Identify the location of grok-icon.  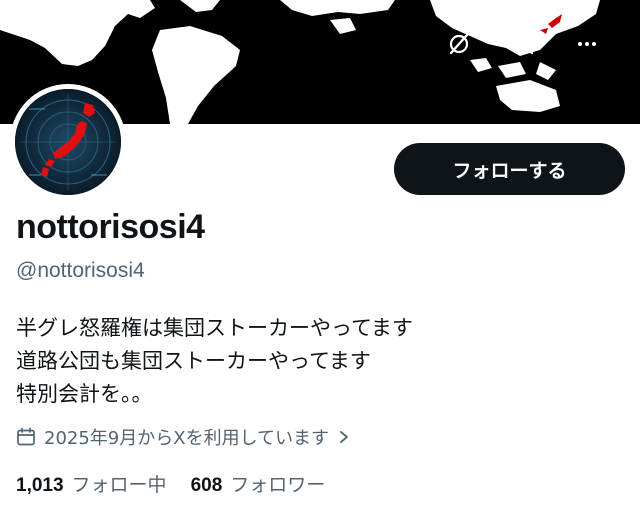
(459, 44).